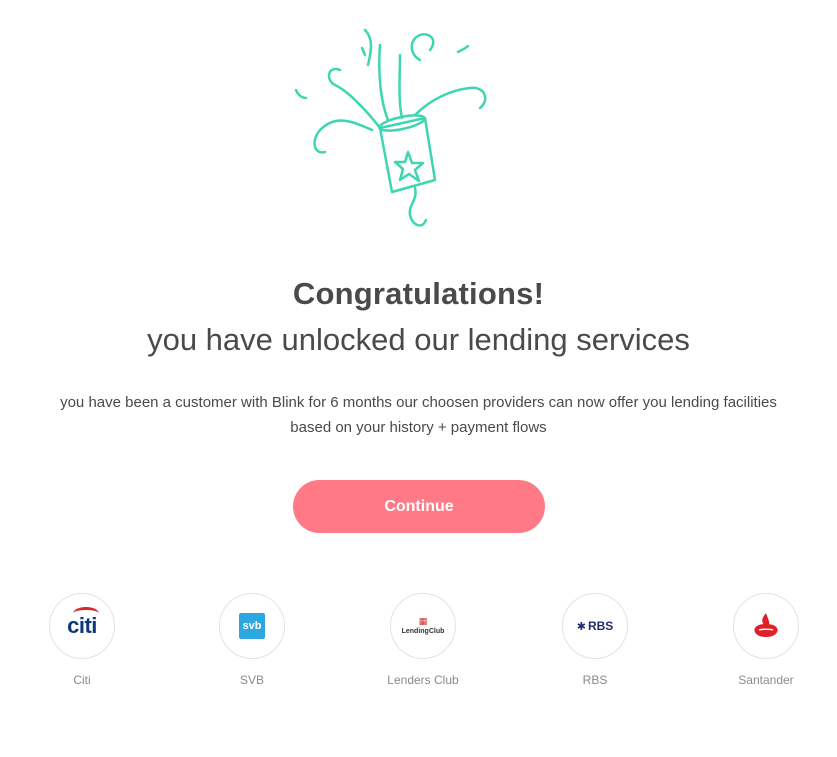  Describe the element at coordinates (423, 626) in the screenshot. I see `lendingclub-logo: ▦ LendingClub` at that location.